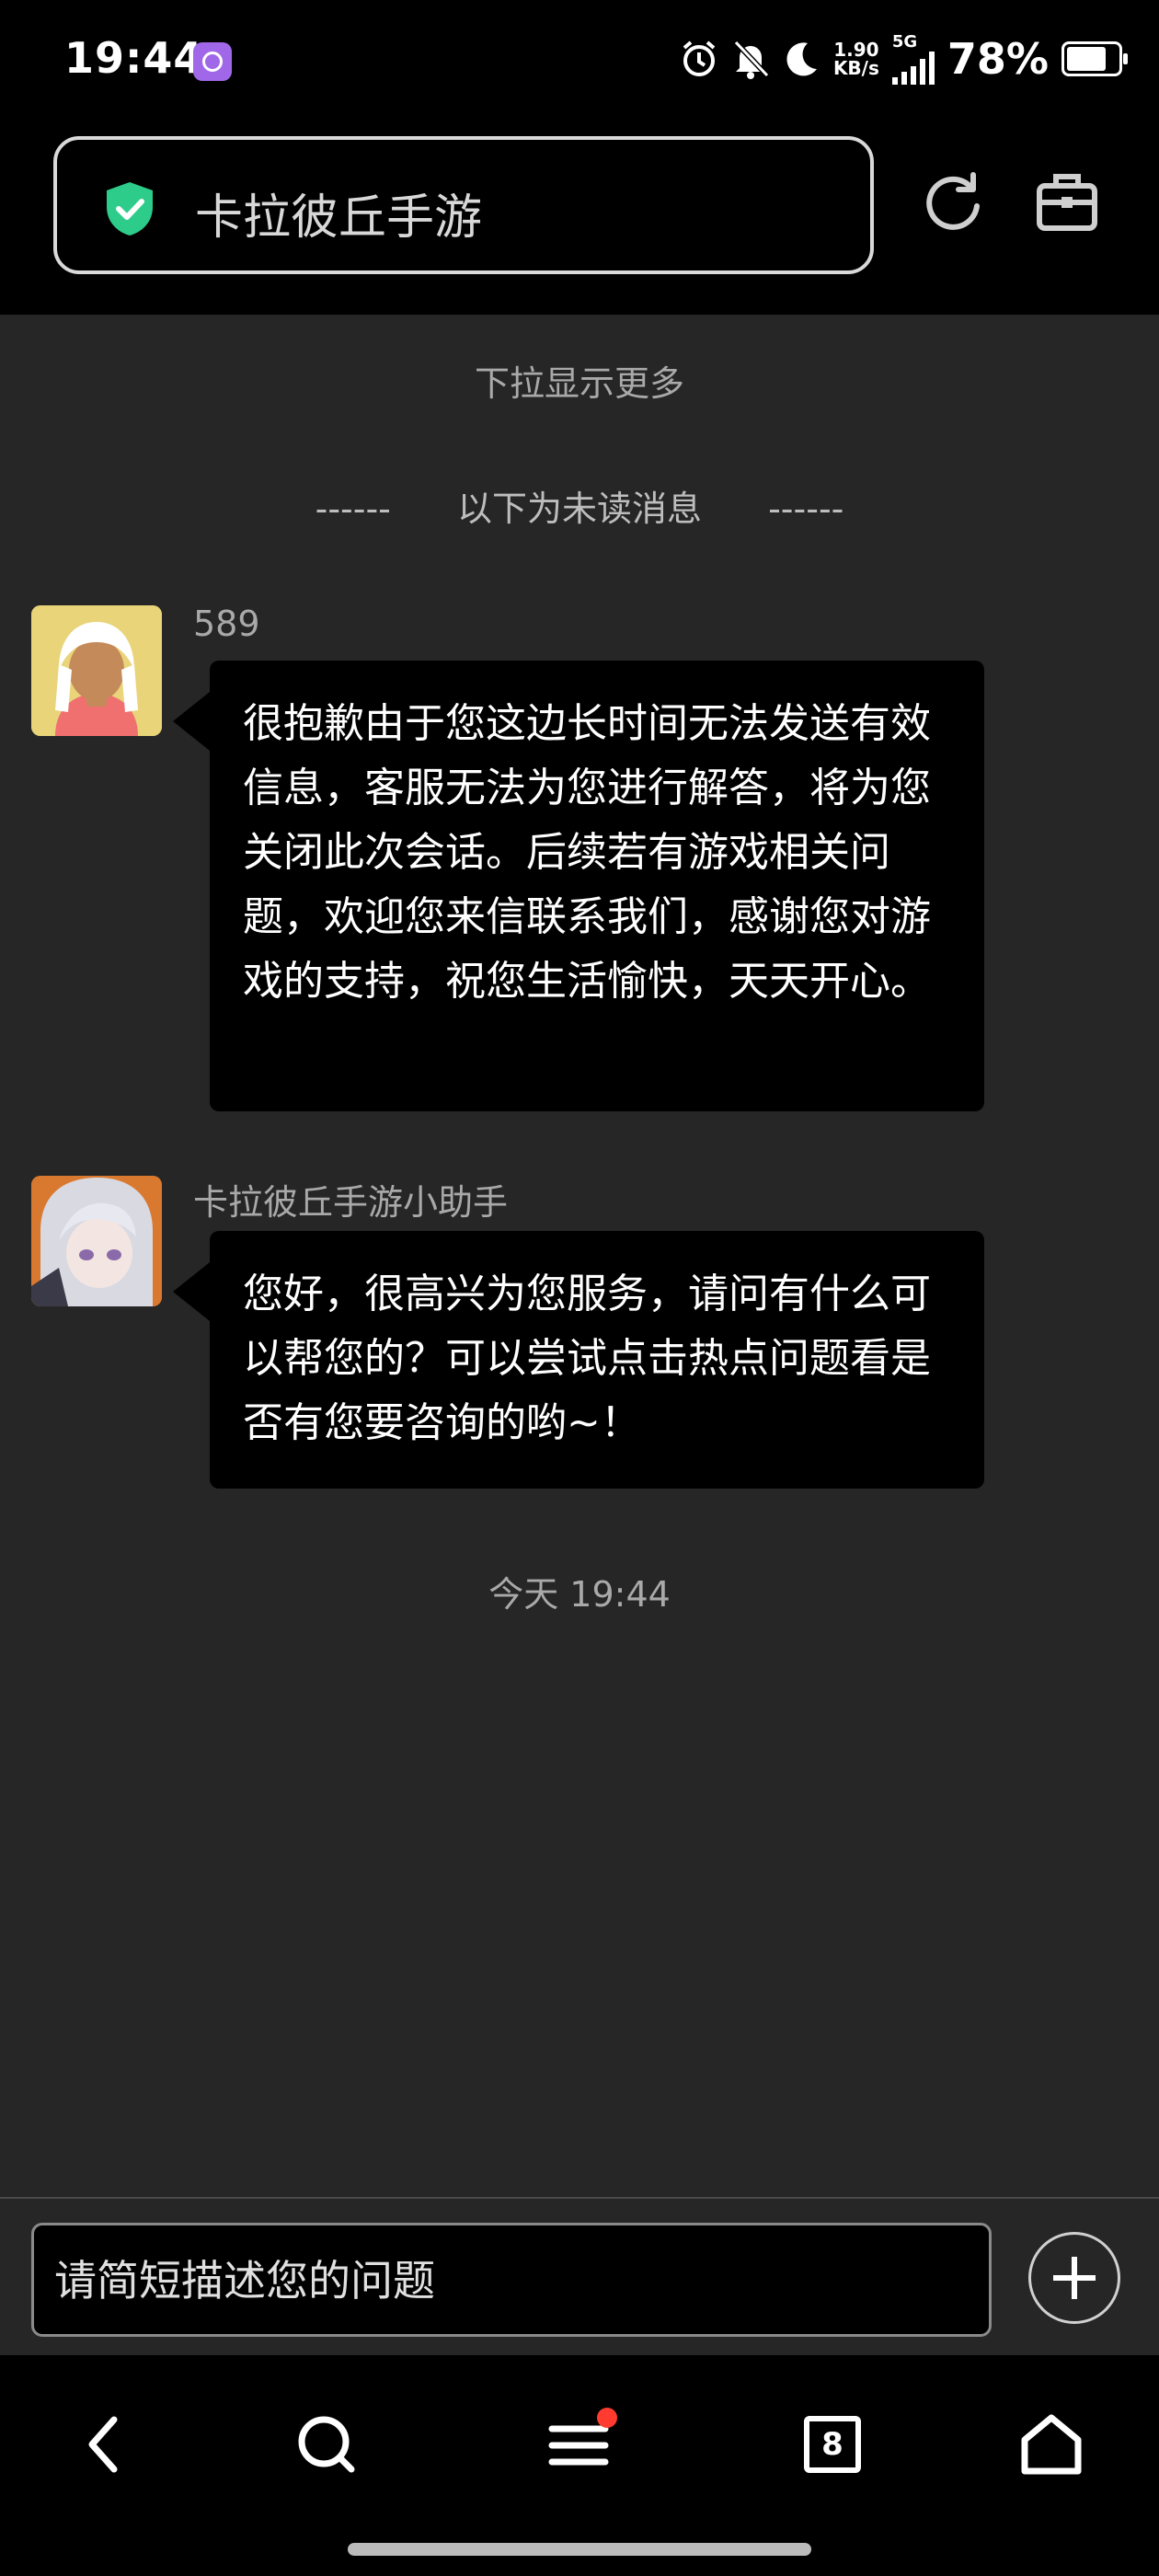  Describe the element at coordinates (578, 2444) in the screenshot. I see `menu-icon` at that location.